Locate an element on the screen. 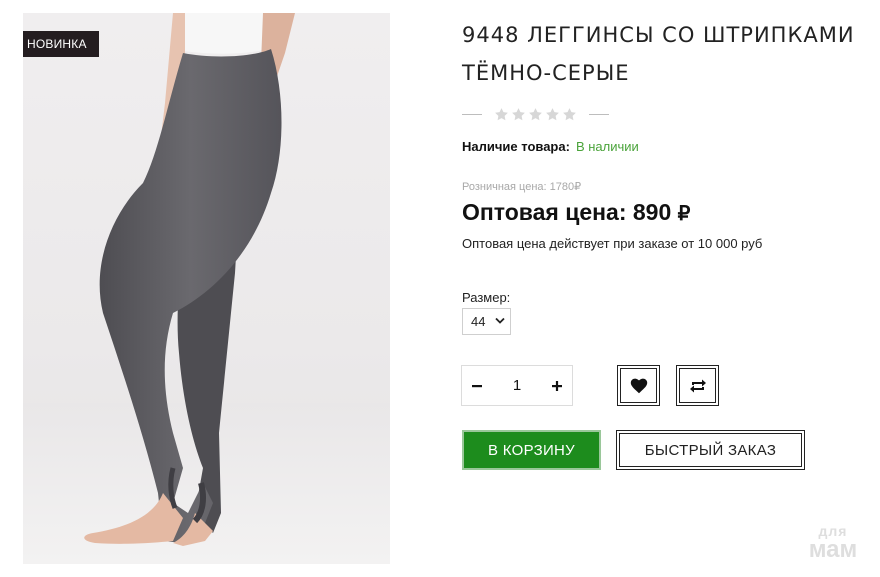 The height and width of the screenshot is (577, 880). quantity-stepper: 1 is located at coordinates (517, 385).